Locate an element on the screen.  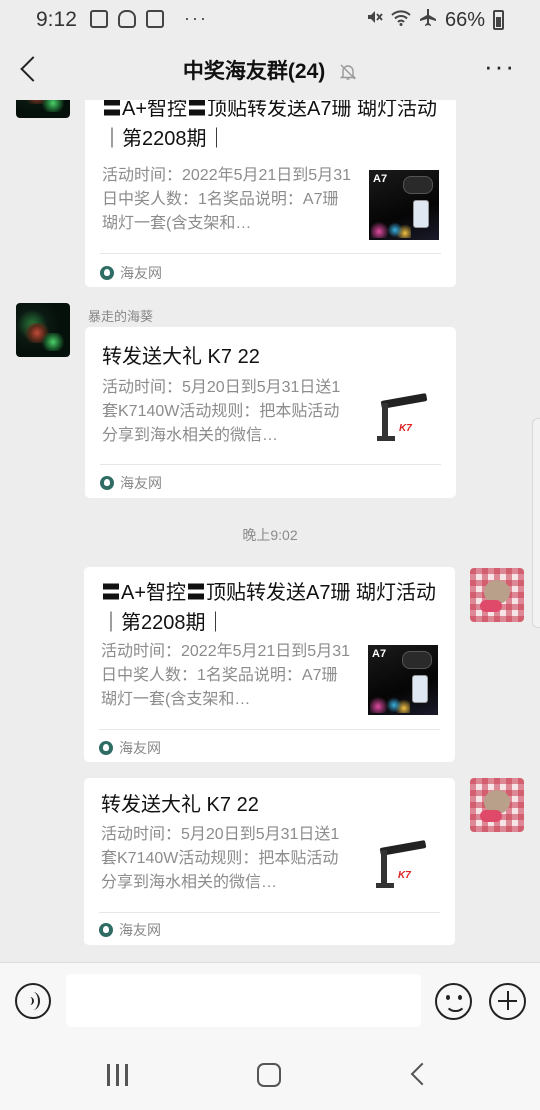
d-icon is located at coordinates (155, 18).